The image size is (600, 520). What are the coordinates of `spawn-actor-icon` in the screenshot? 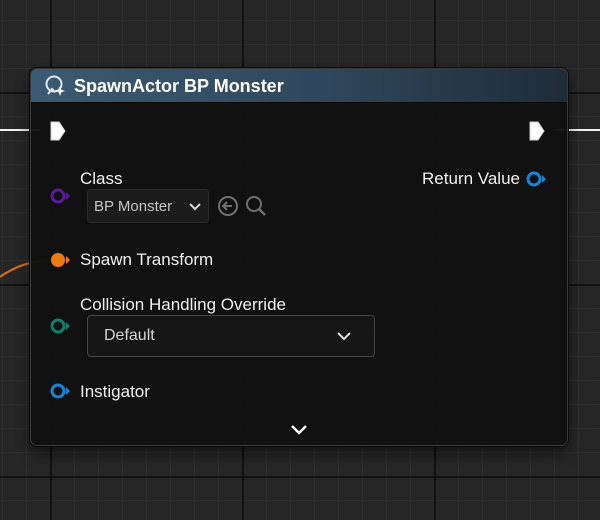 It's located at (55, 85).